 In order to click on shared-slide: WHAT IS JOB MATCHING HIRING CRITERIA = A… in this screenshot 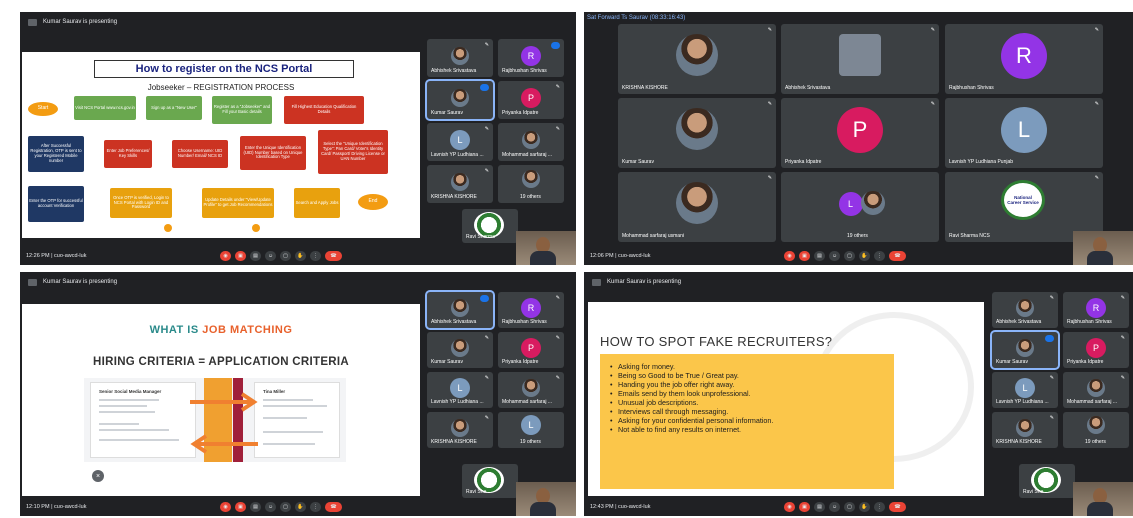, I will do `click(221, 400)`.